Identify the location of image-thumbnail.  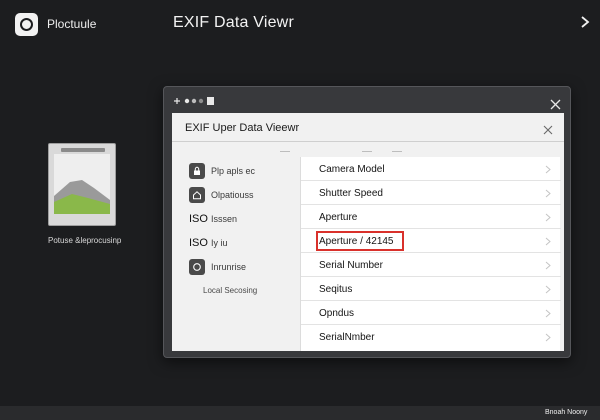
(82, 184).